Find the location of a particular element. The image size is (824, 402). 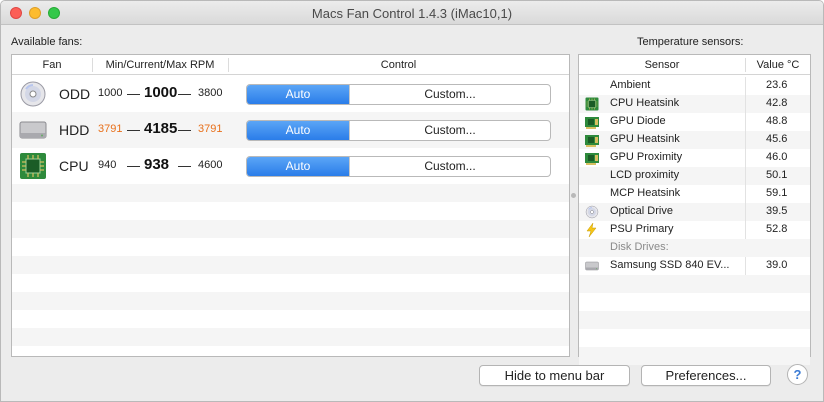

sensor-name: LCD proximity is located at coordinates (645, 175).